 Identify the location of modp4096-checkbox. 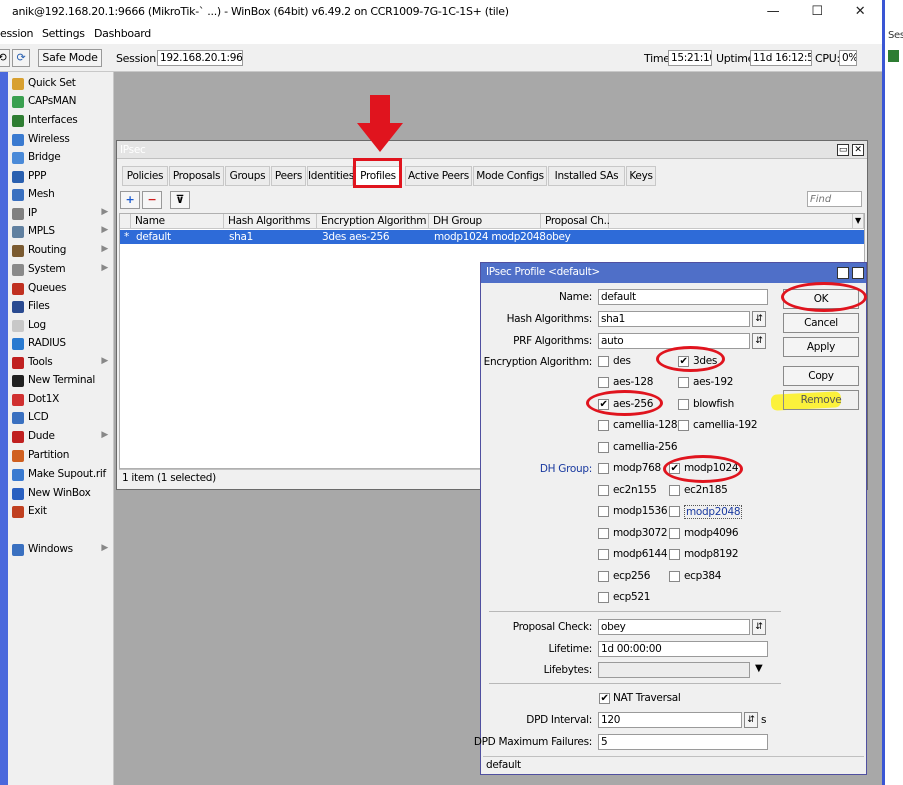
(674, 533).